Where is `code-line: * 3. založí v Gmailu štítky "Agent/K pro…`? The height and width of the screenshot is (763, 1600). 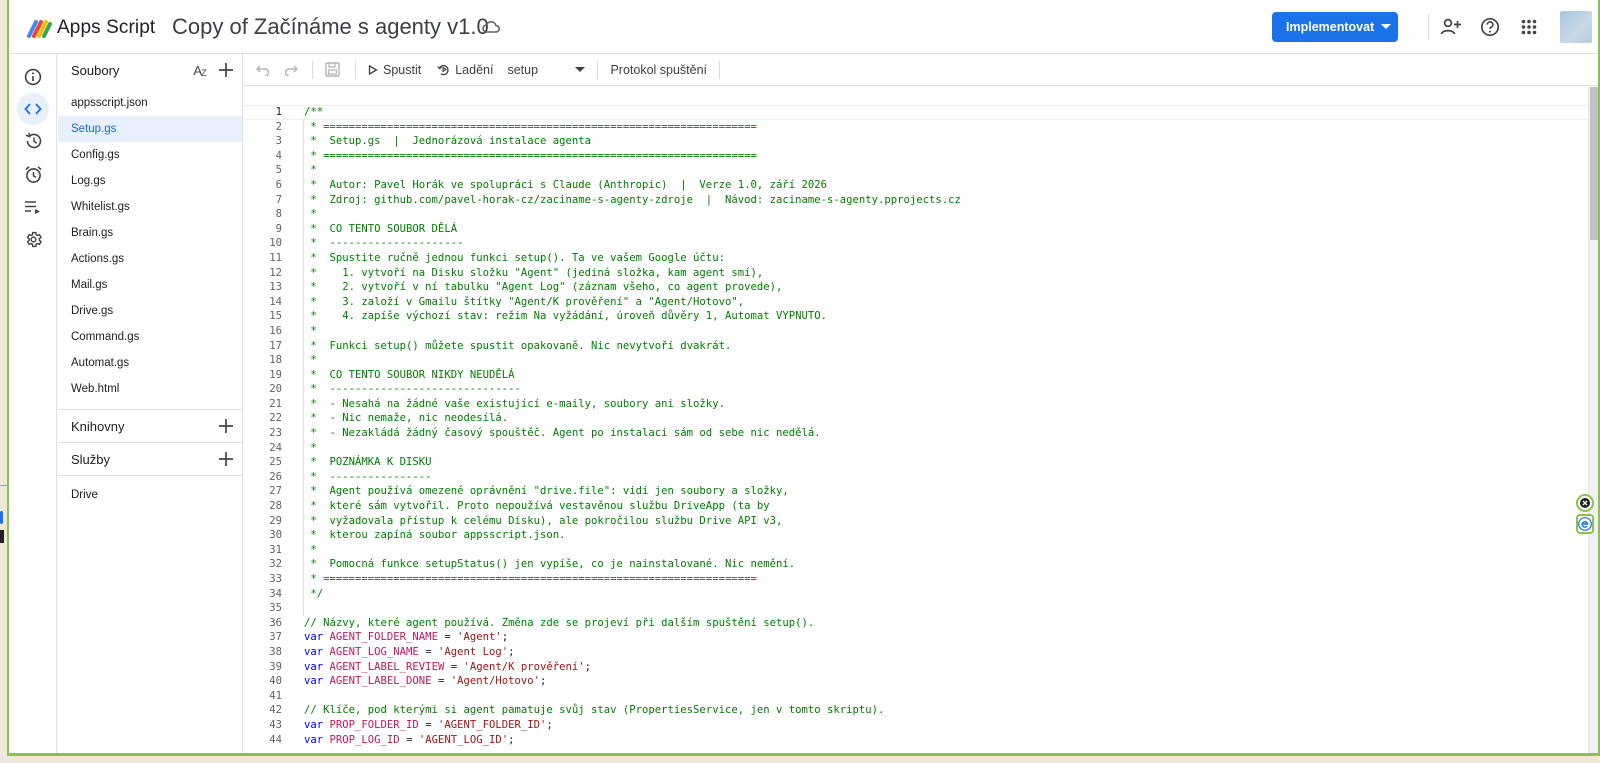
code-line: * 3. založí v Gmailu štítky "Agent/K pro… is located at coordinates (524, 301).